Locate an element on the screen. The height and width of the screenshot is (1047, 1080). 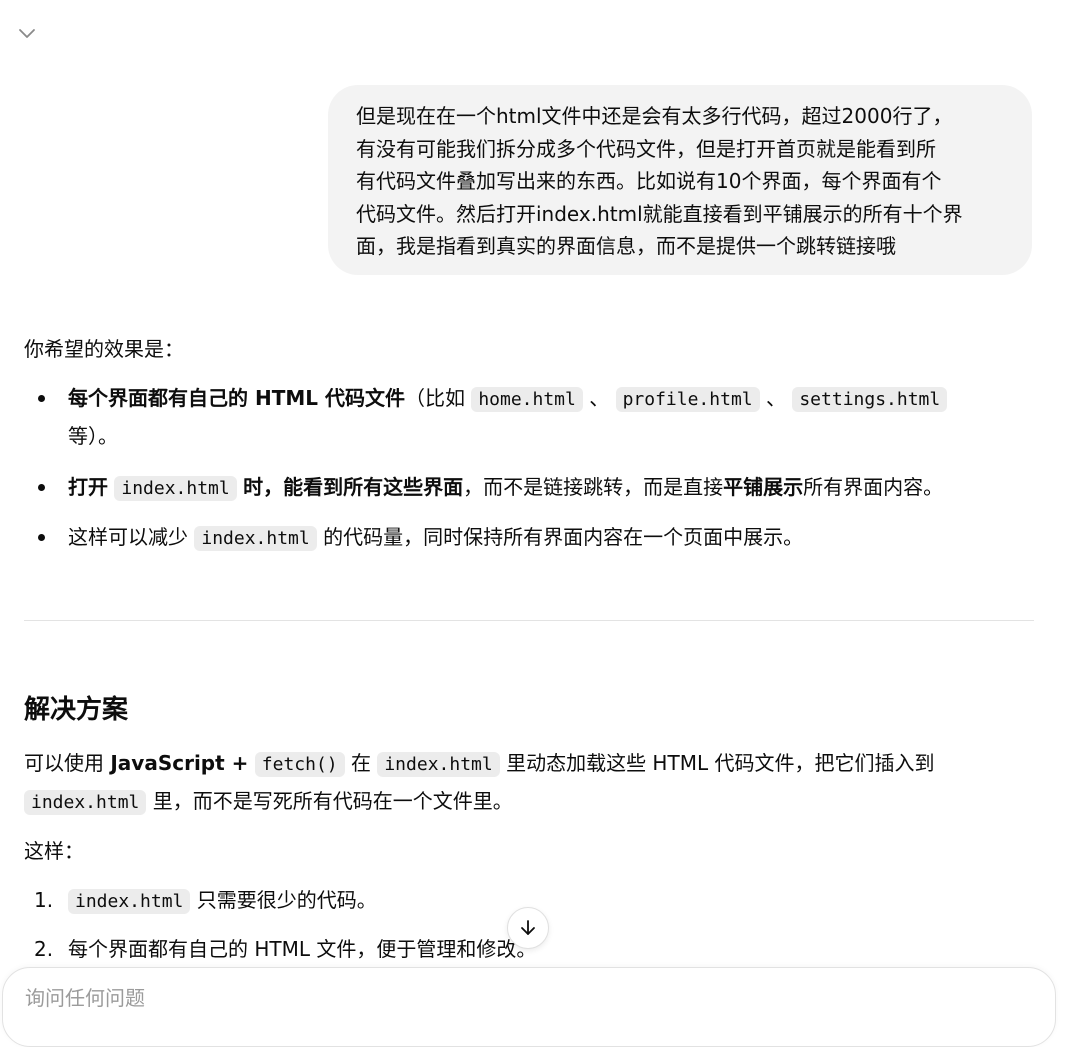
bullet-1-paren: （比如 is located at coordinates (434, 398).